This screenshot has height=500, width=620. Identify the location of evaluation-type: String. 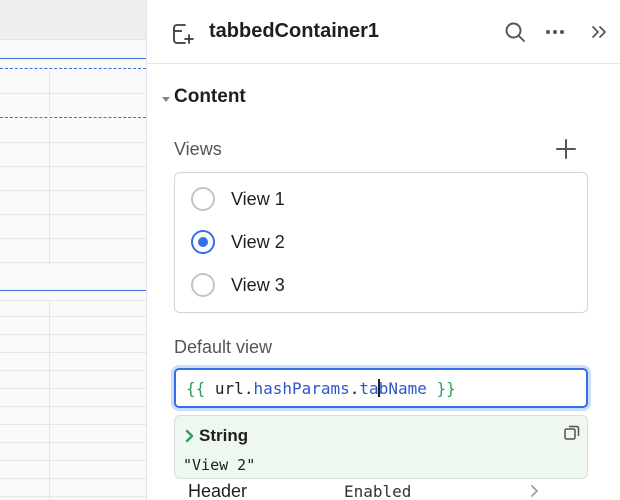
(224, 435).